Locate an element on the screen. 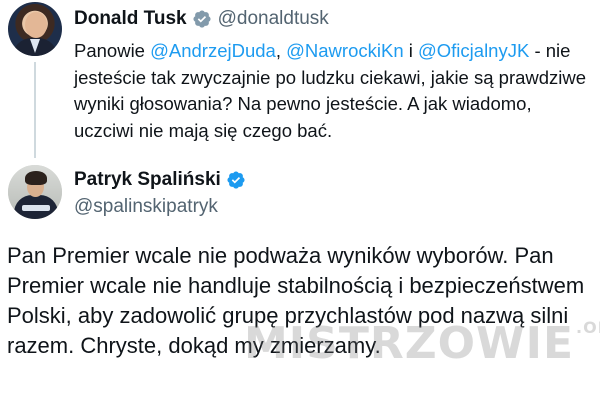  avatar-shirt-print is located at coordinates (36, 208).